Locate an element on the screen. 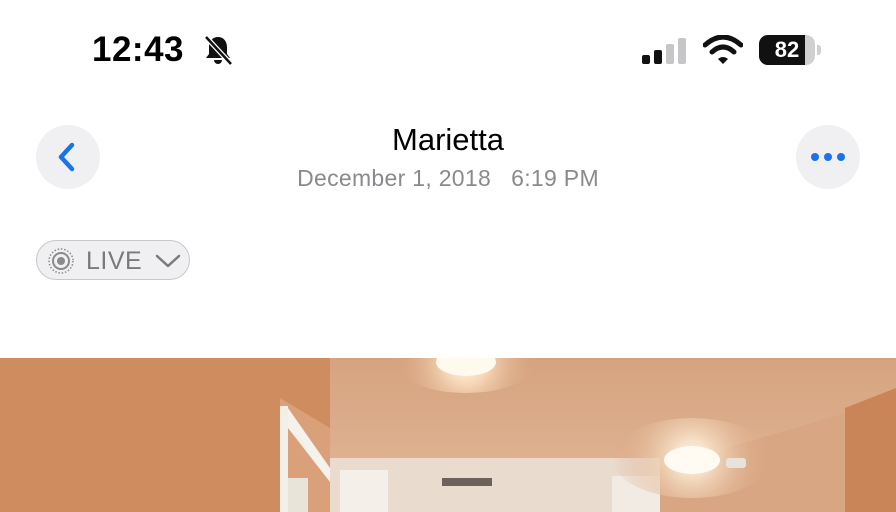 The image size is (896, 512). chevron-down-icon is located at coordinates (168, 261).